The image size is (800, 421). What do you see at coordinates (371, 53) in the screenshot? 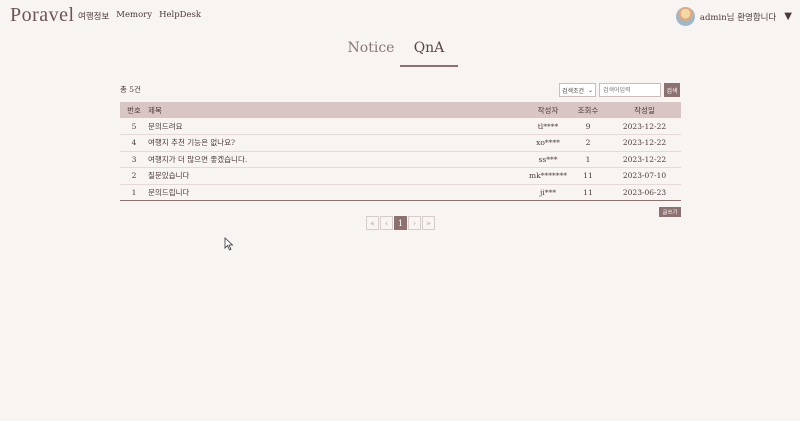
I see `tab-notice: Notice` at bounding box center [371, 53].